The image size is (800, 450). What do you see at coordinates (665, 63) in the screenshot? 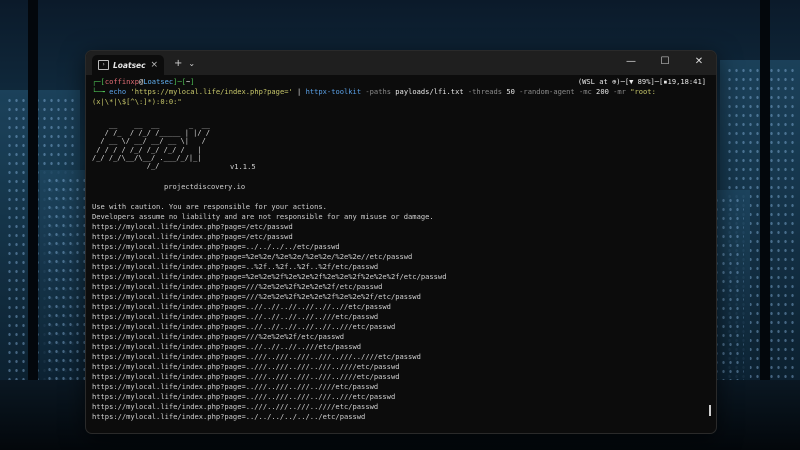
I see `maximize-button: ☐` at bounding box center [665, 63].